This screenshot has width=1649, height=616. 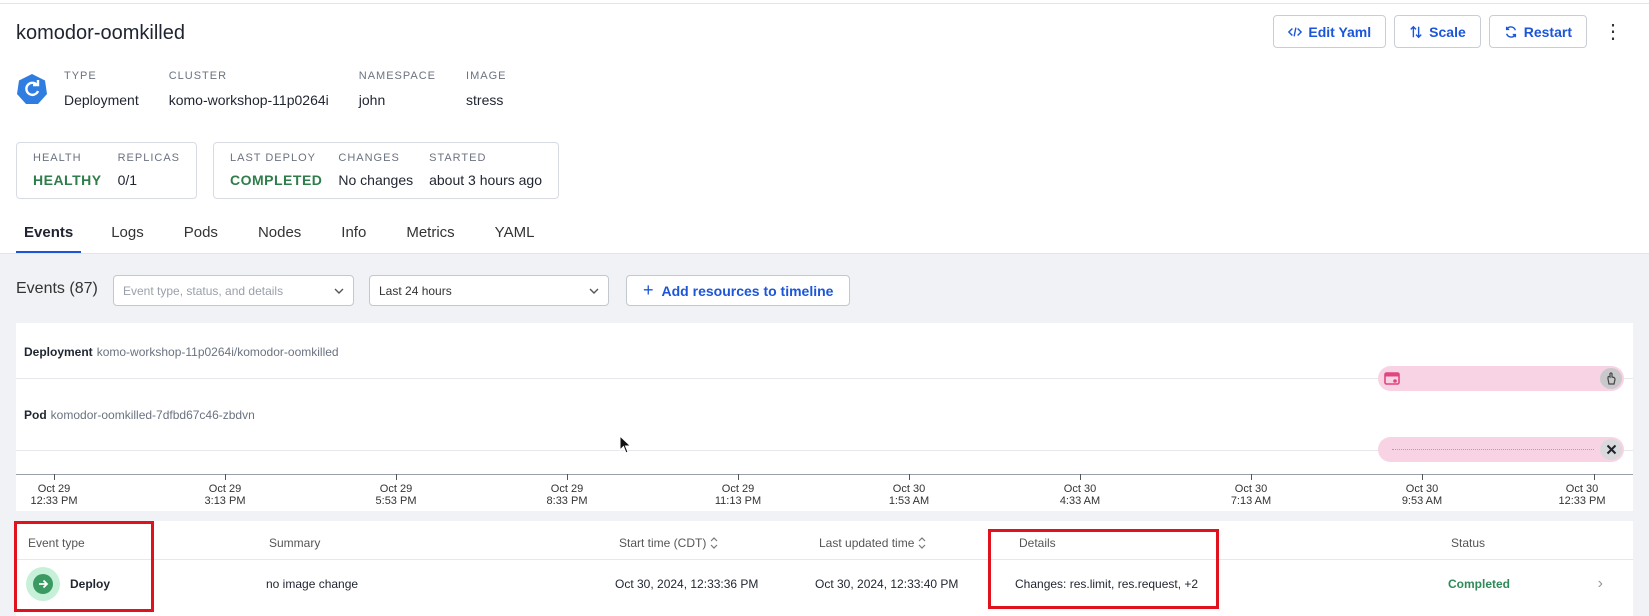 What do you see at coordinates (67, 180) in the screenshot?
I see `health-value: HEALTHY` at bounding box center [67, 180].